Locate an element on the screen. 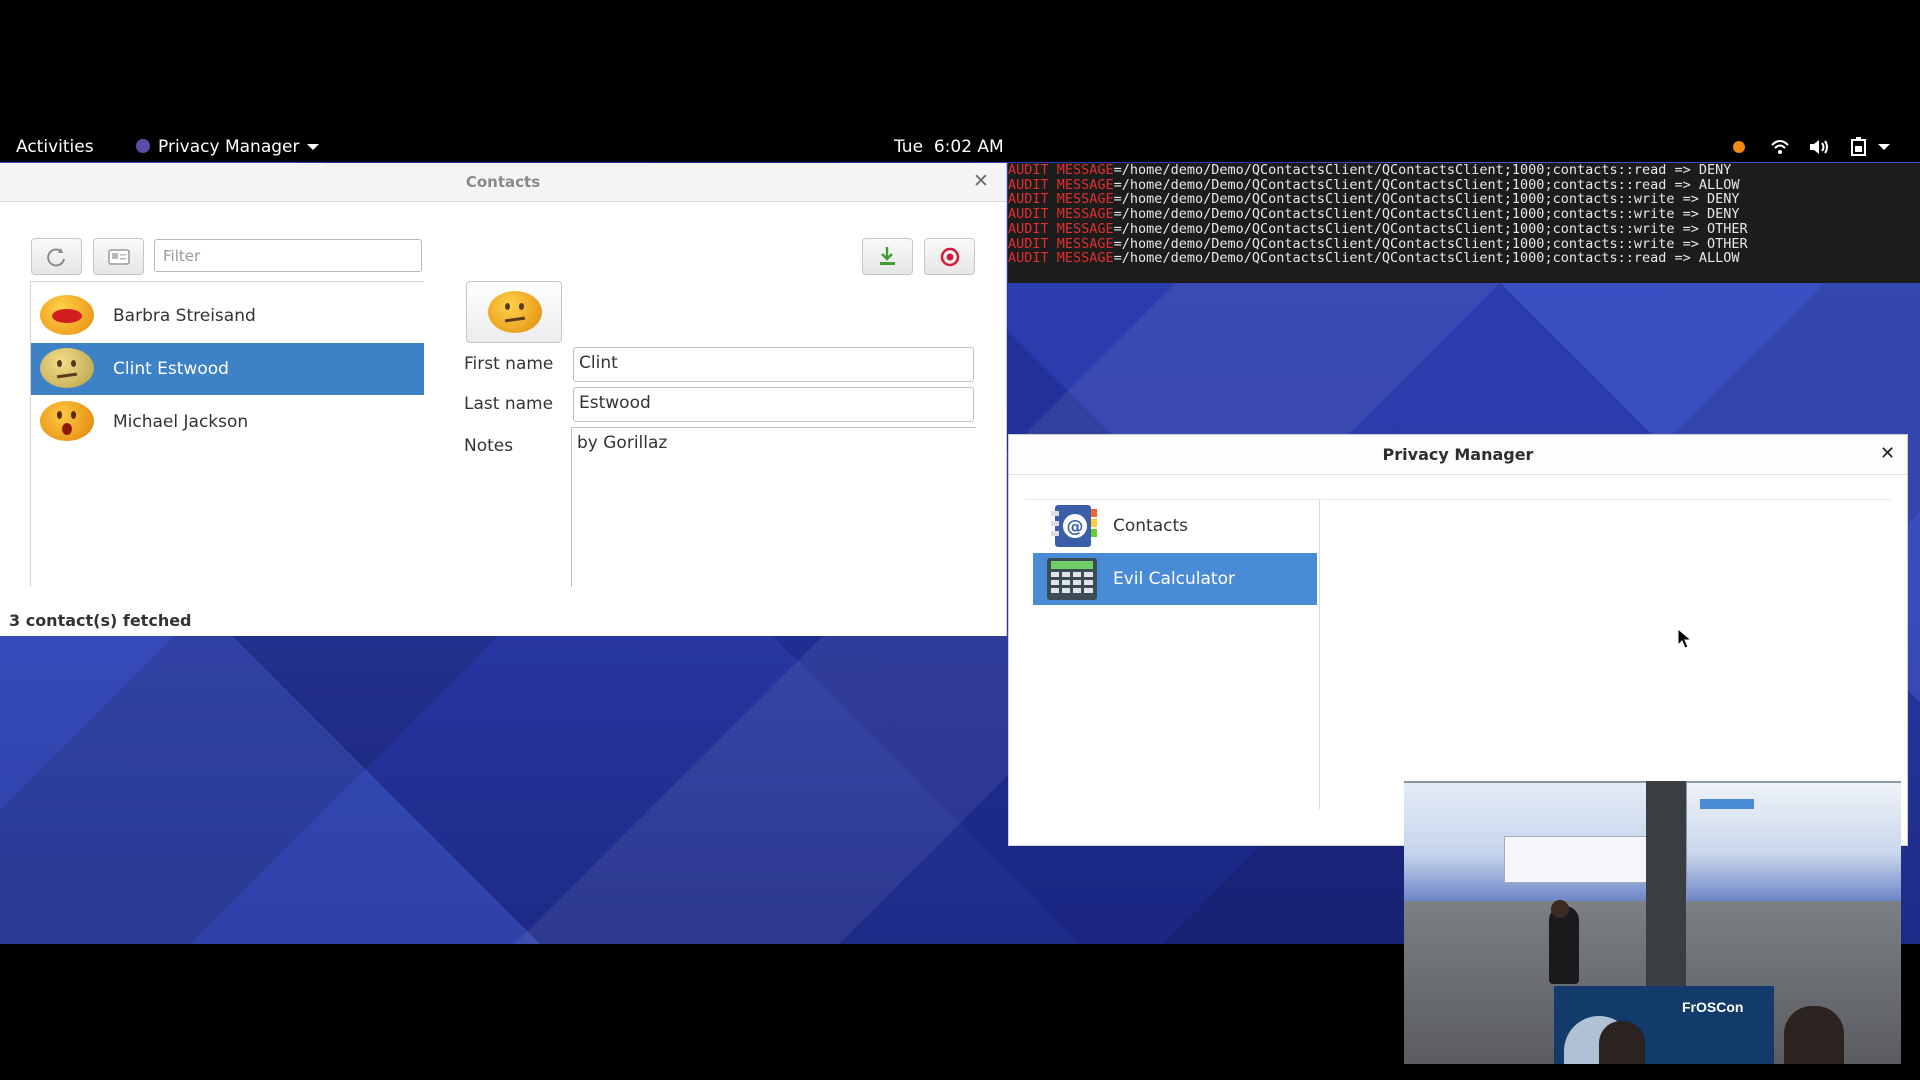 The width and height of the screenshot is (1920, 1080). system-menu-chevron-icon is located at coordinates (1884, 147).